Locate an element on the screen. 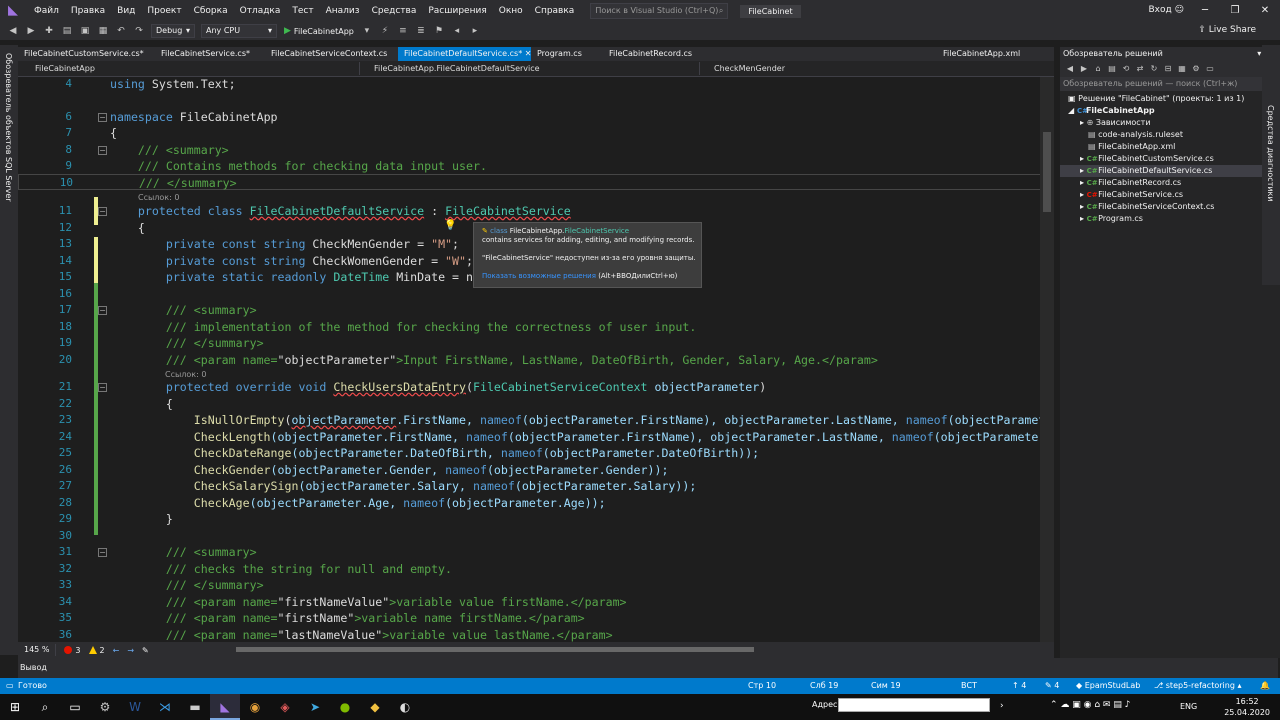 This screenshot has height=720, width=1280. menu-tools: Средства is located at coordinates (394, 11).